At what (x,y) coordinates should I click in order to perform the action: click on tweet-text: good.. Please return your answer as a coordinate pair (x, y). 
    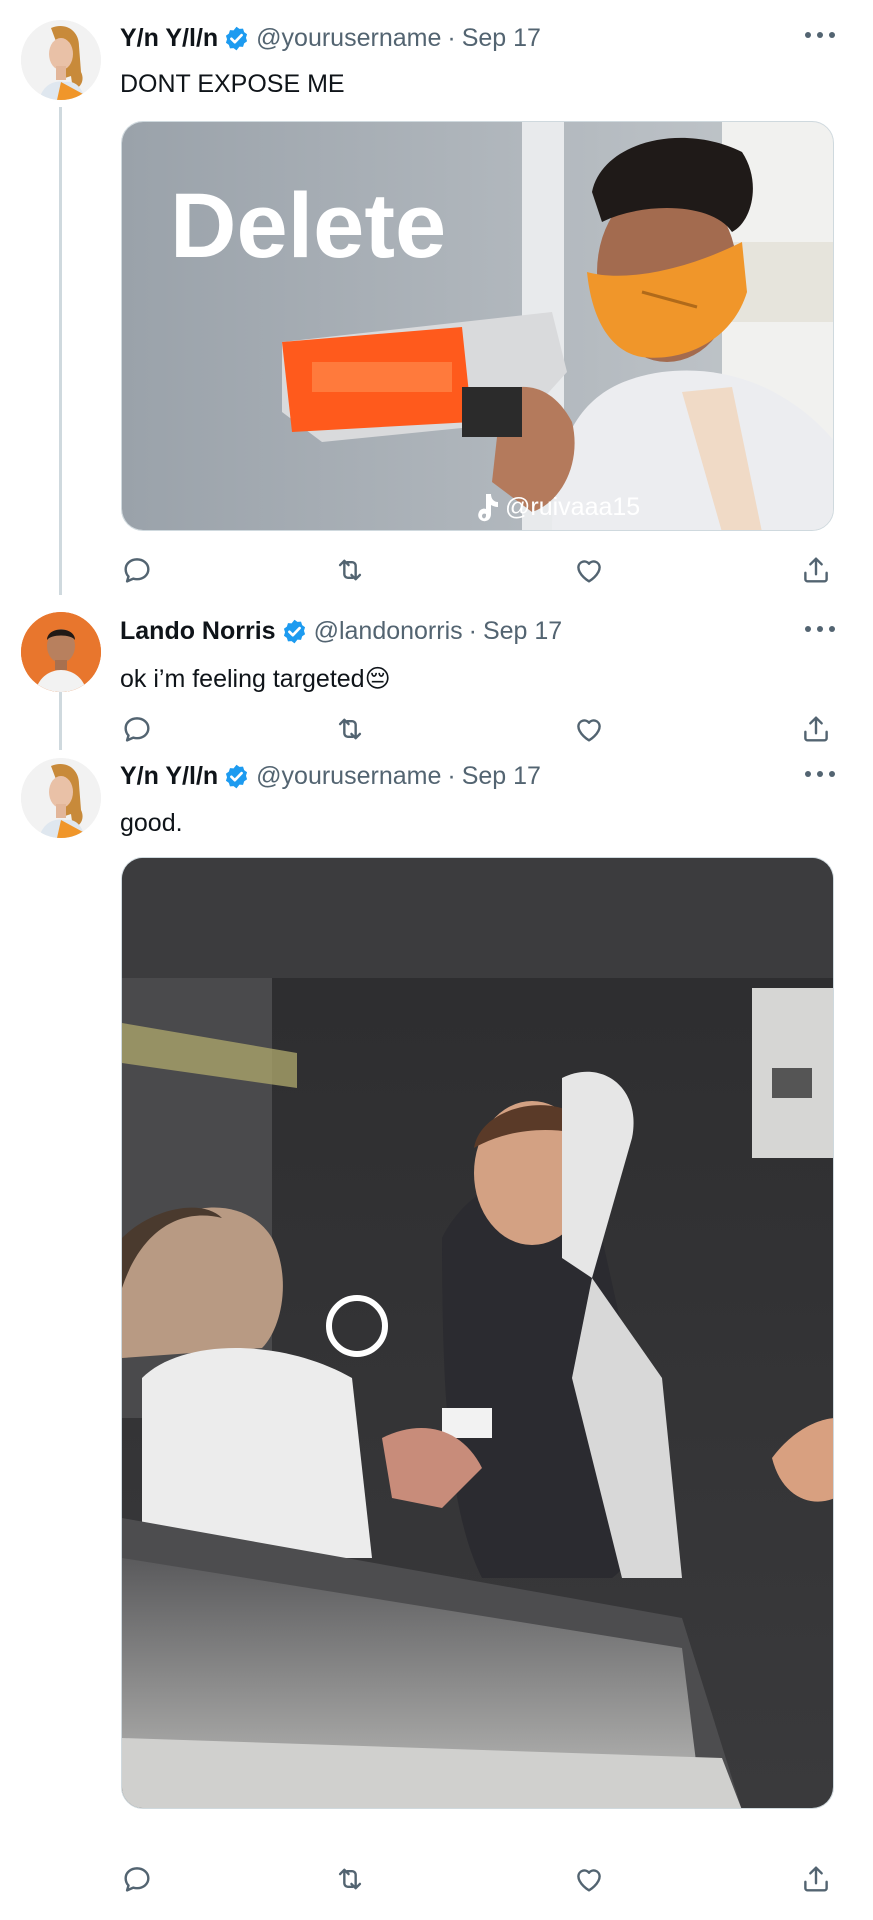
    Looking at the image, I should click on (151, 823).